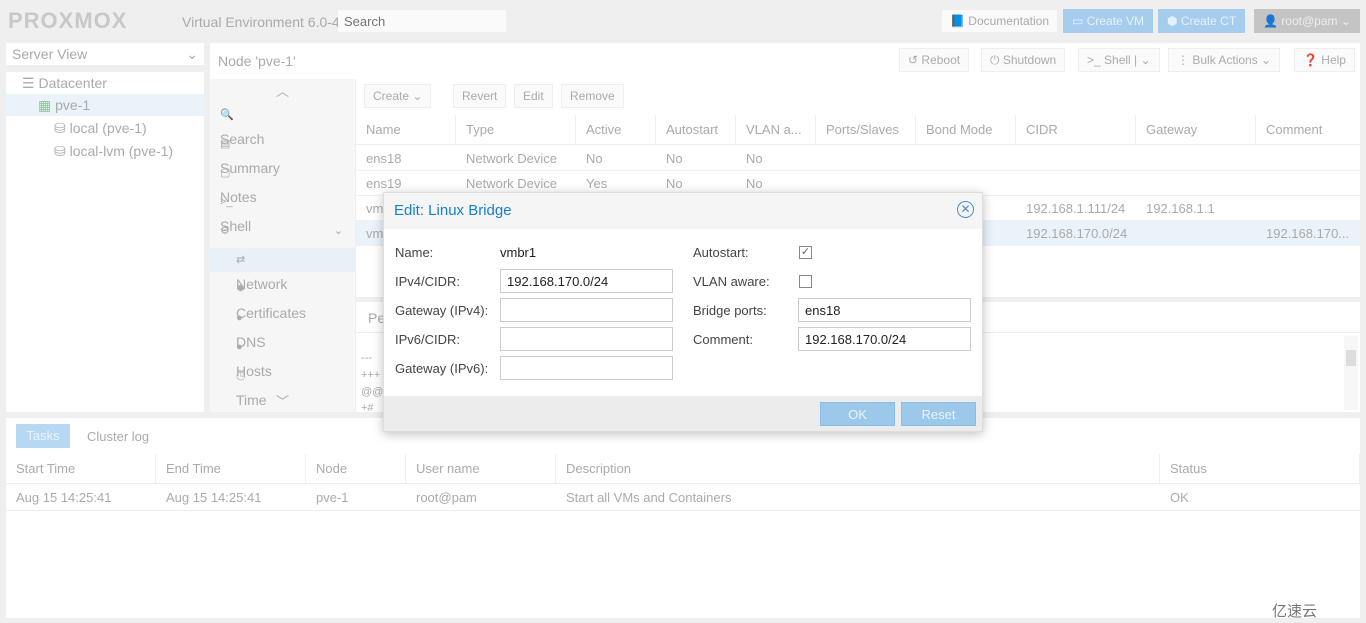 The image size is (1366, 623). Describe the element at coordinates (533, 96) in the screenshot. I see `edit-button: Edit` at that location.